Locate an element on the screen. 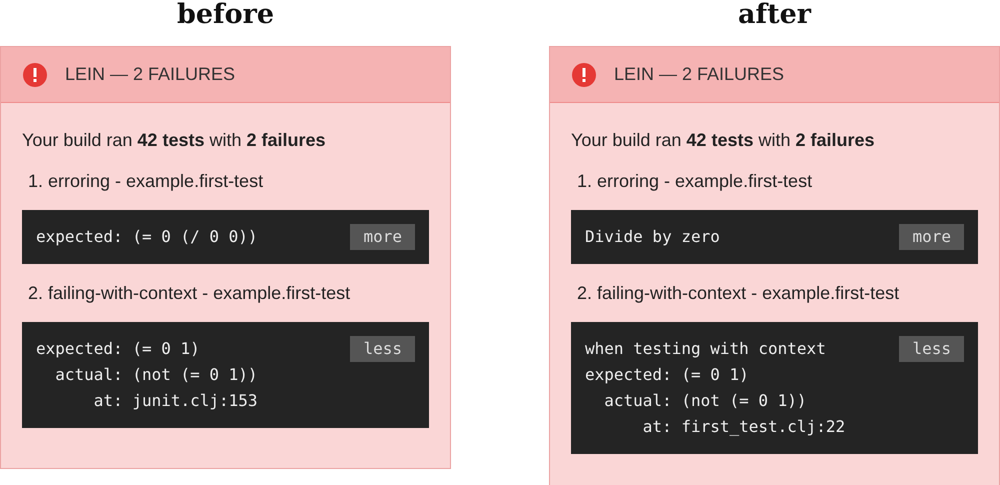 This screenshot has width=1000, height=485. panel-caption: before is located at coordinates (226, 16).